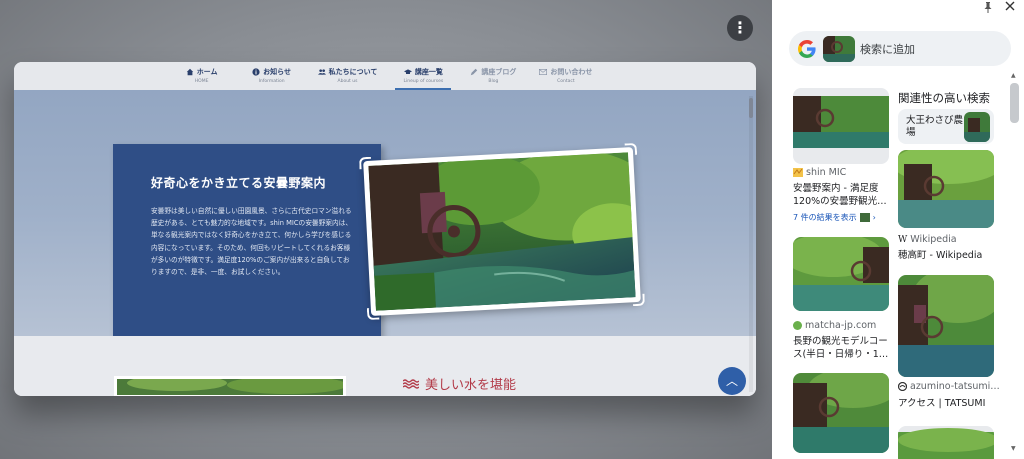 This screenshot has height=459, width=1024. I want to click on pen-icon, so click(474, 72).